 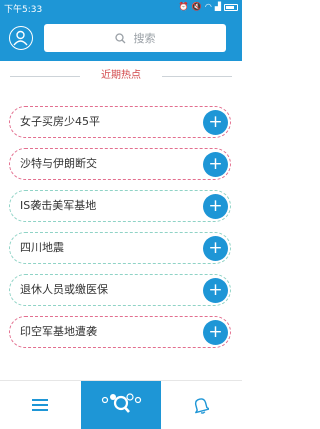 I want to click on user-icon, so click(x=20, y=38).